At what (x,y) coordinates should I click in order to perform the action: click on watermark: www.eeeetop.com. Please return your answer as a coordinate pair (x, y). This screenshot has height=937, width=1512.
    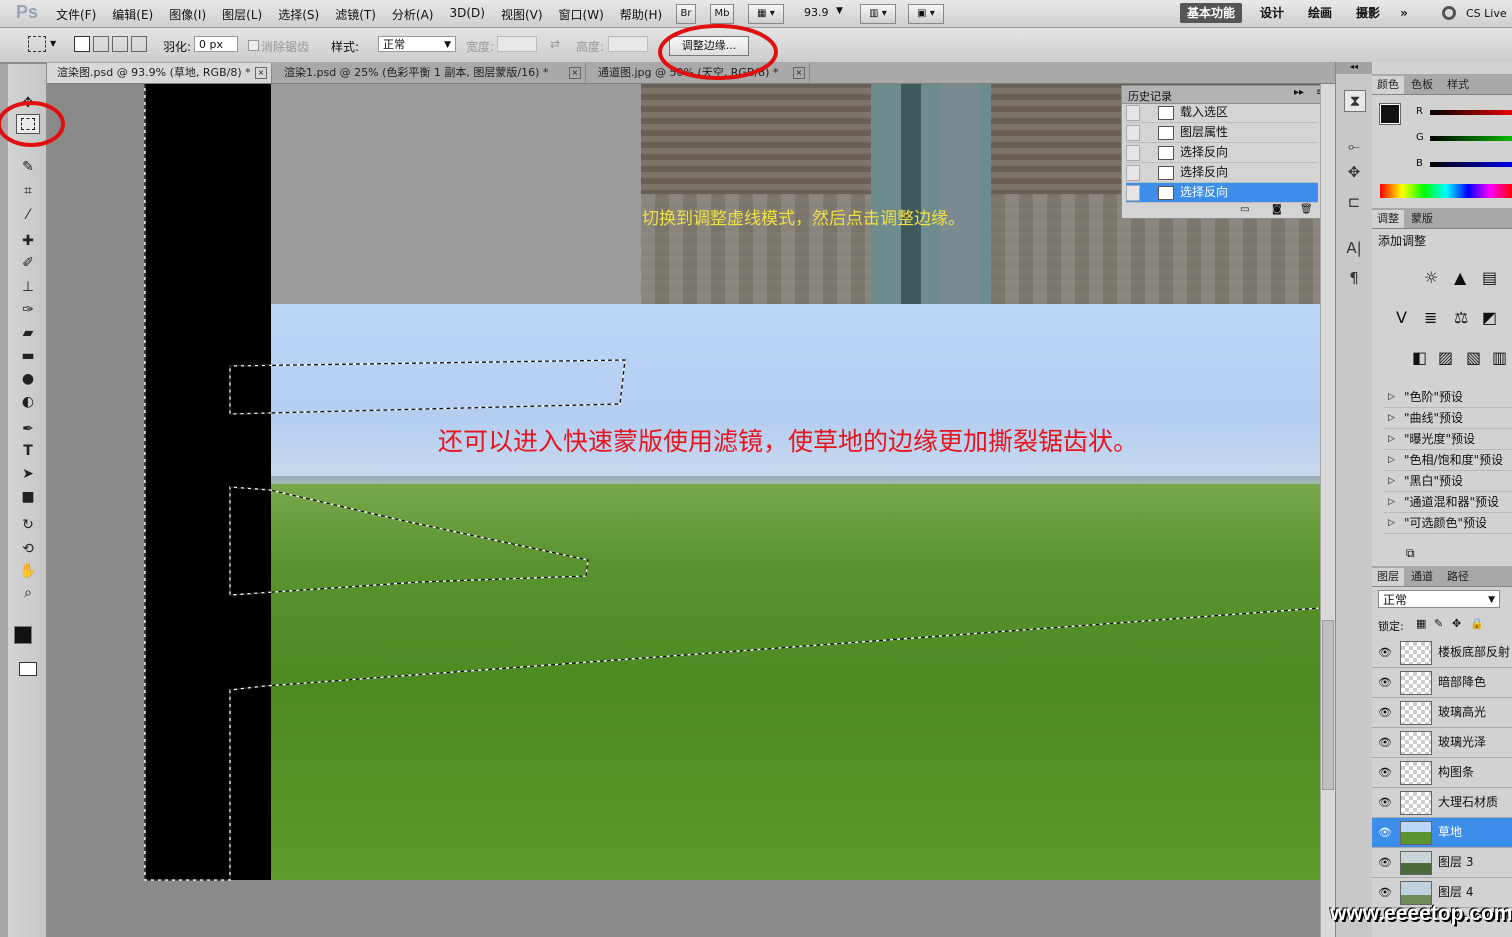
    Looking at the image, I should click on (1421, 913).